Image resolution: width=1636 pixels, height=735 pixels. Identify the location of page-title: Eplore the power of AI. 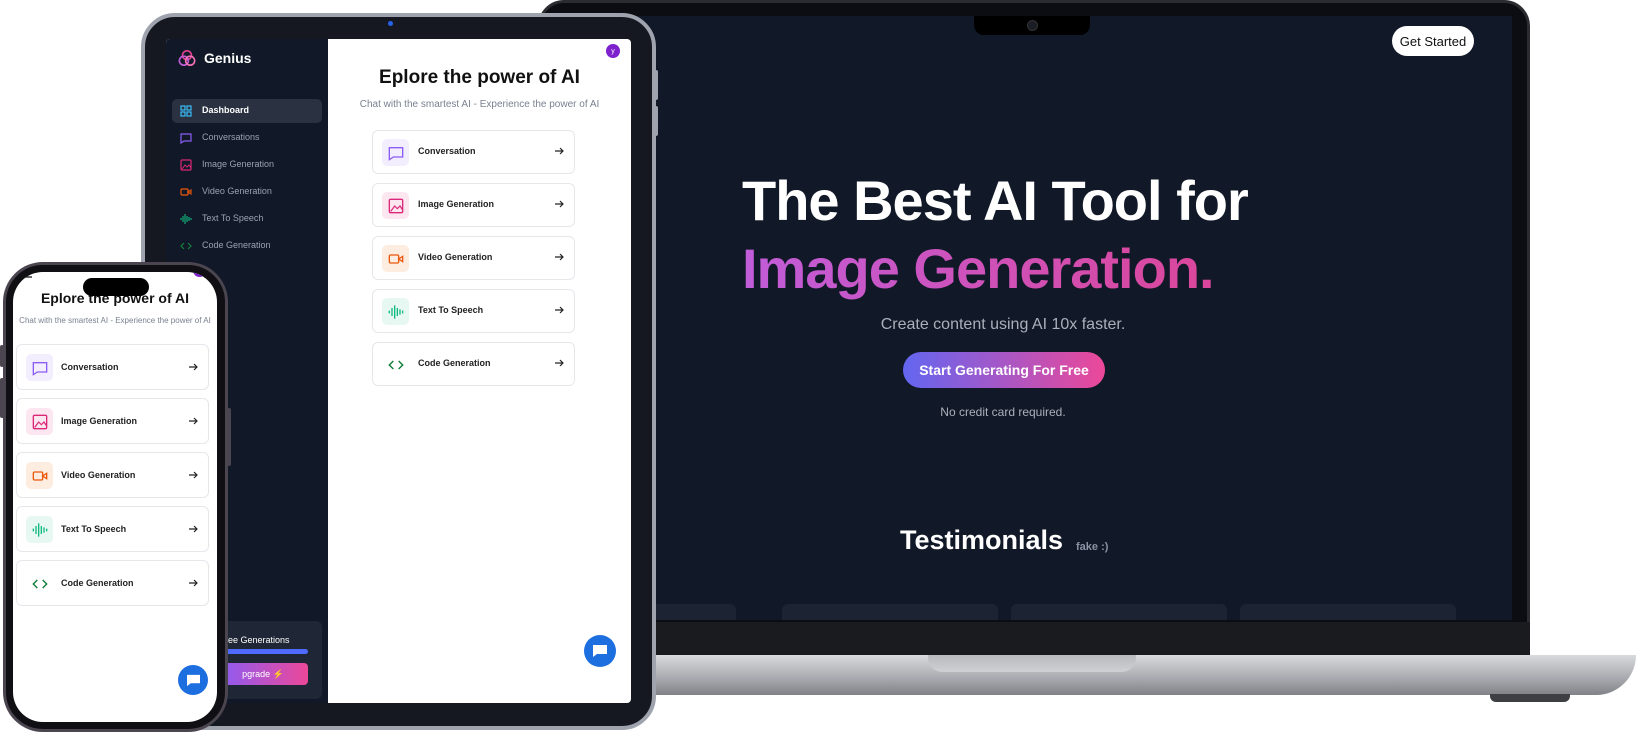
(479, 77).